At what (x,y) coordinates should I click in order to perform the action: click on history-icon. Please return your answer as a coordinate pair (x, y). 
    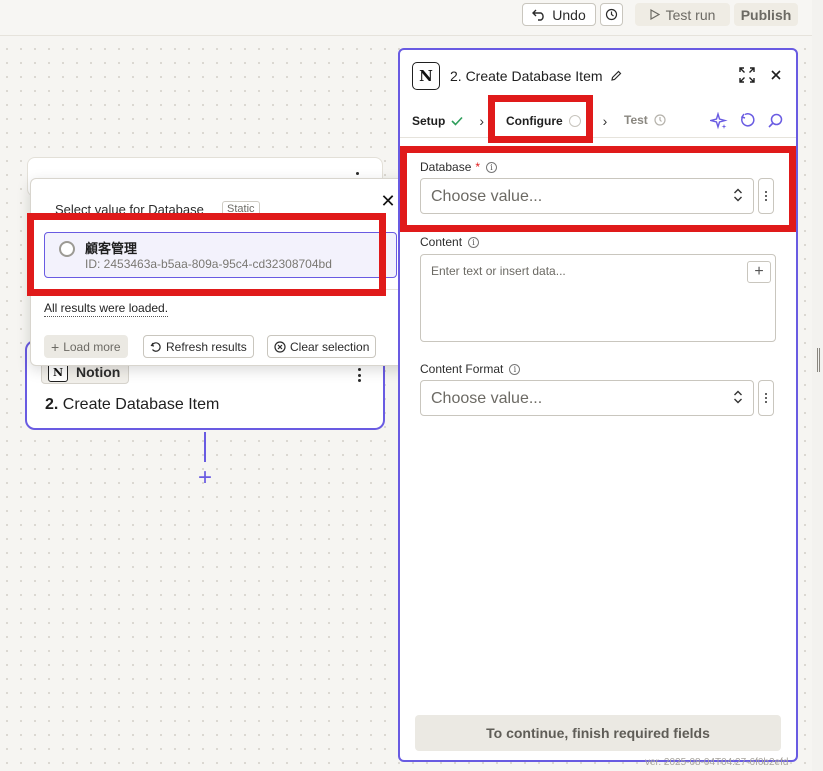
    Looking at the image, I should click on (611, 14).